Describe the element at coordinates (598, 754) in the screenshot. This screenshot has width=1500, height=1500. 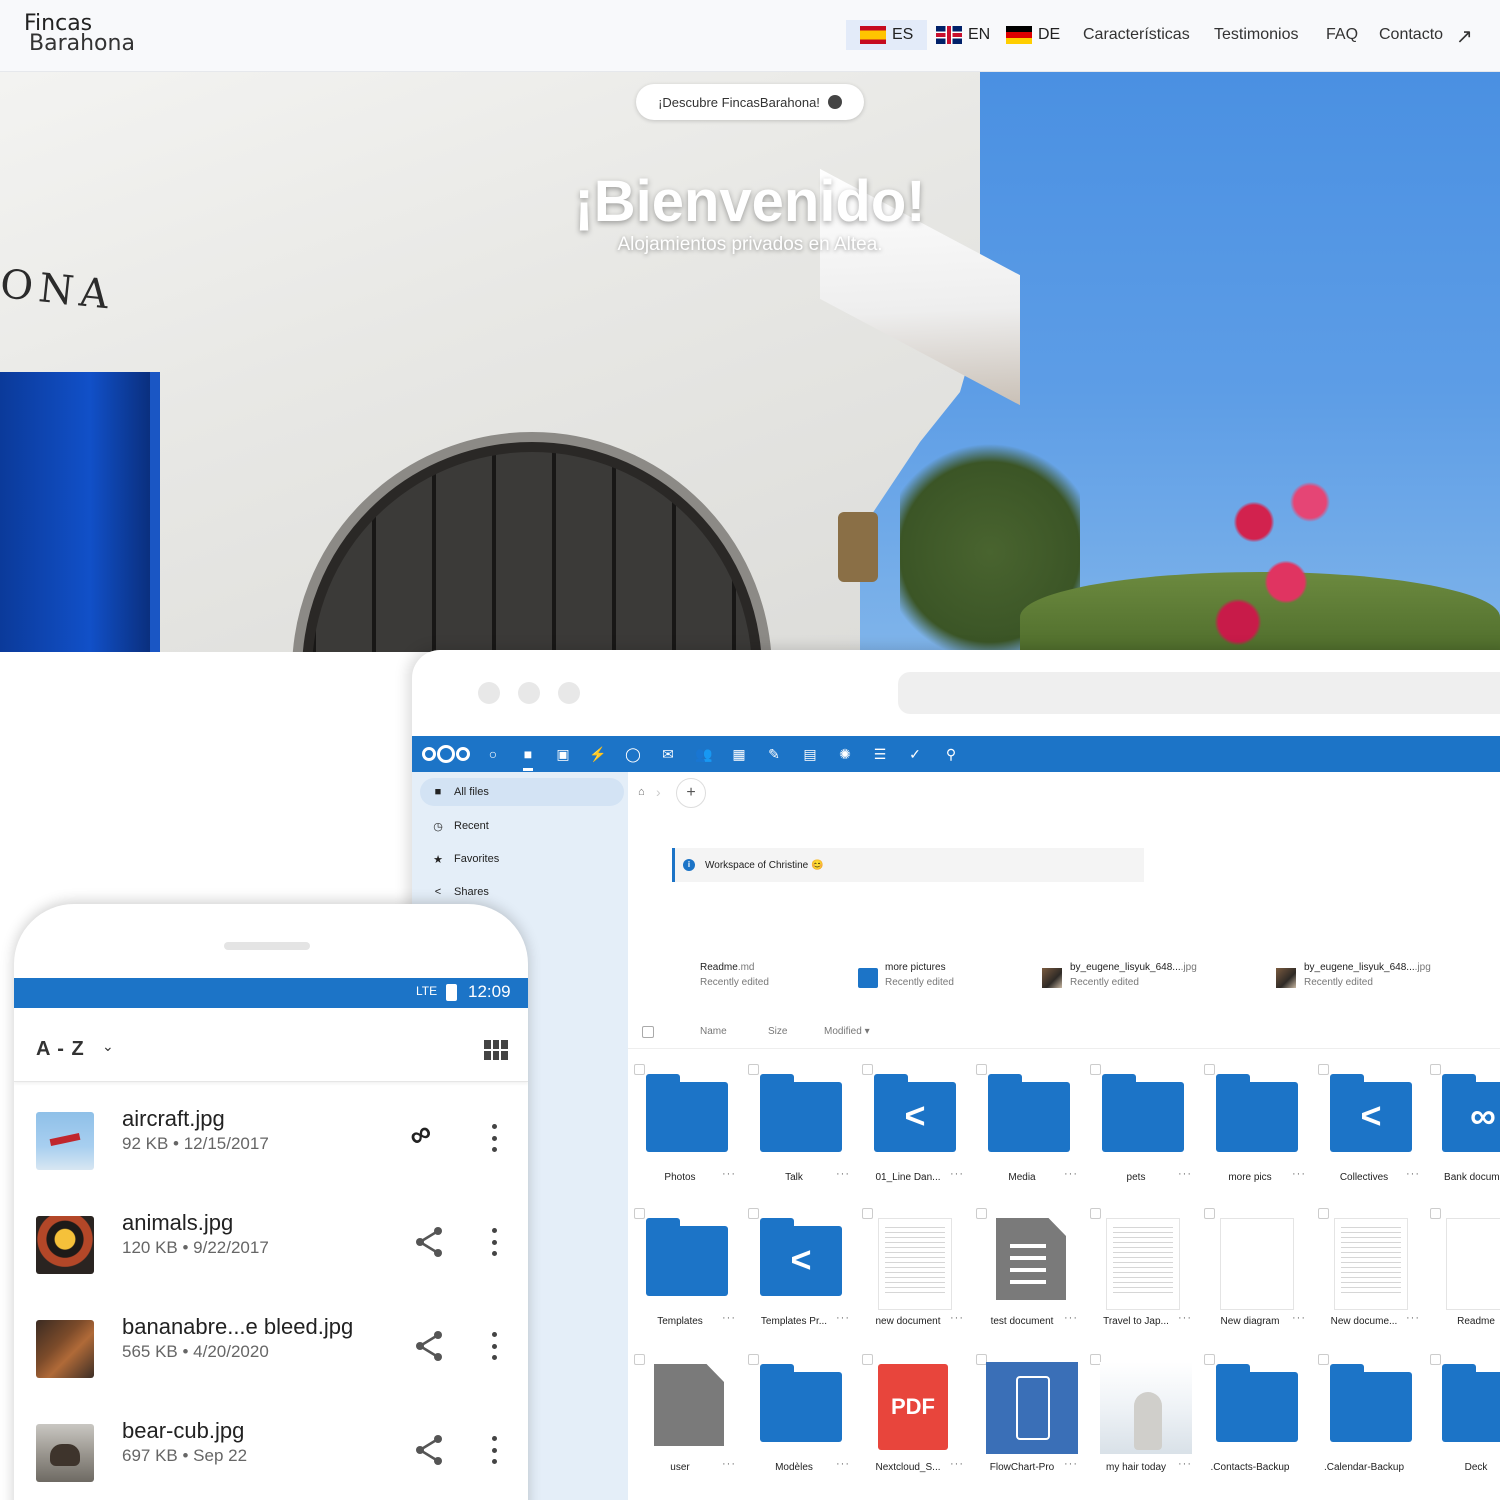
I see `activity-icon: ⚡` at that location.